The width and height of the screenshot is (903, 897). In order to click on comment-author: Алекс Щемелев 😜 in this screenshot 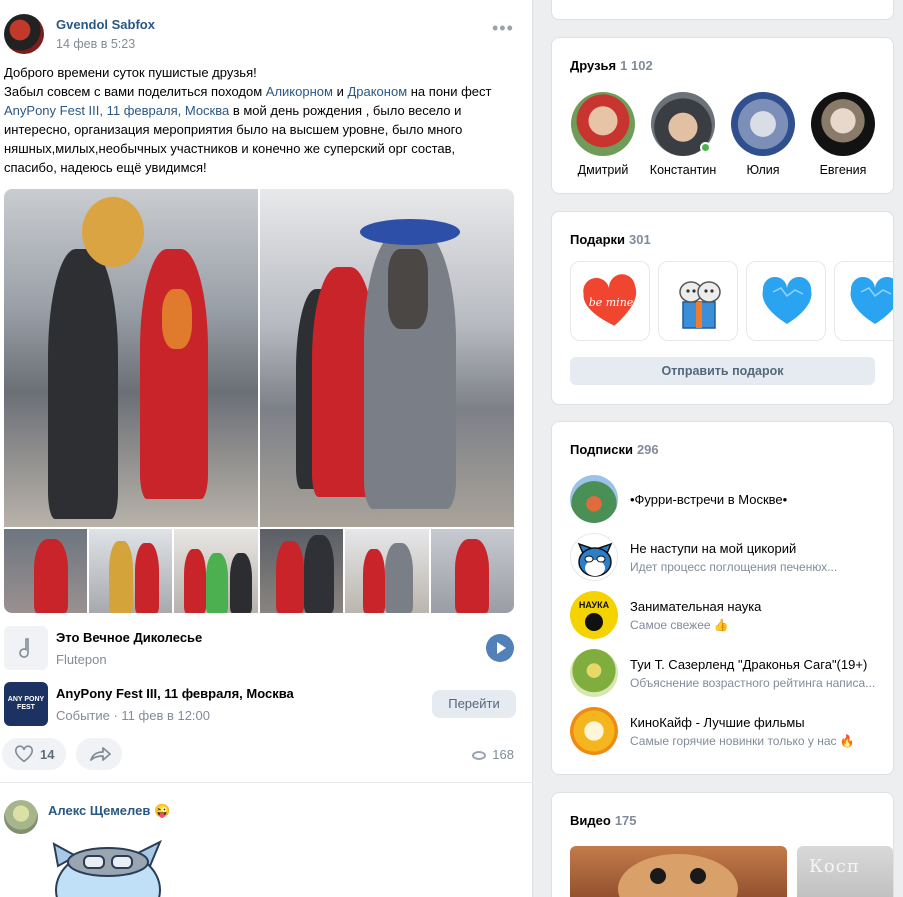, I will do `click(109, 811)`.